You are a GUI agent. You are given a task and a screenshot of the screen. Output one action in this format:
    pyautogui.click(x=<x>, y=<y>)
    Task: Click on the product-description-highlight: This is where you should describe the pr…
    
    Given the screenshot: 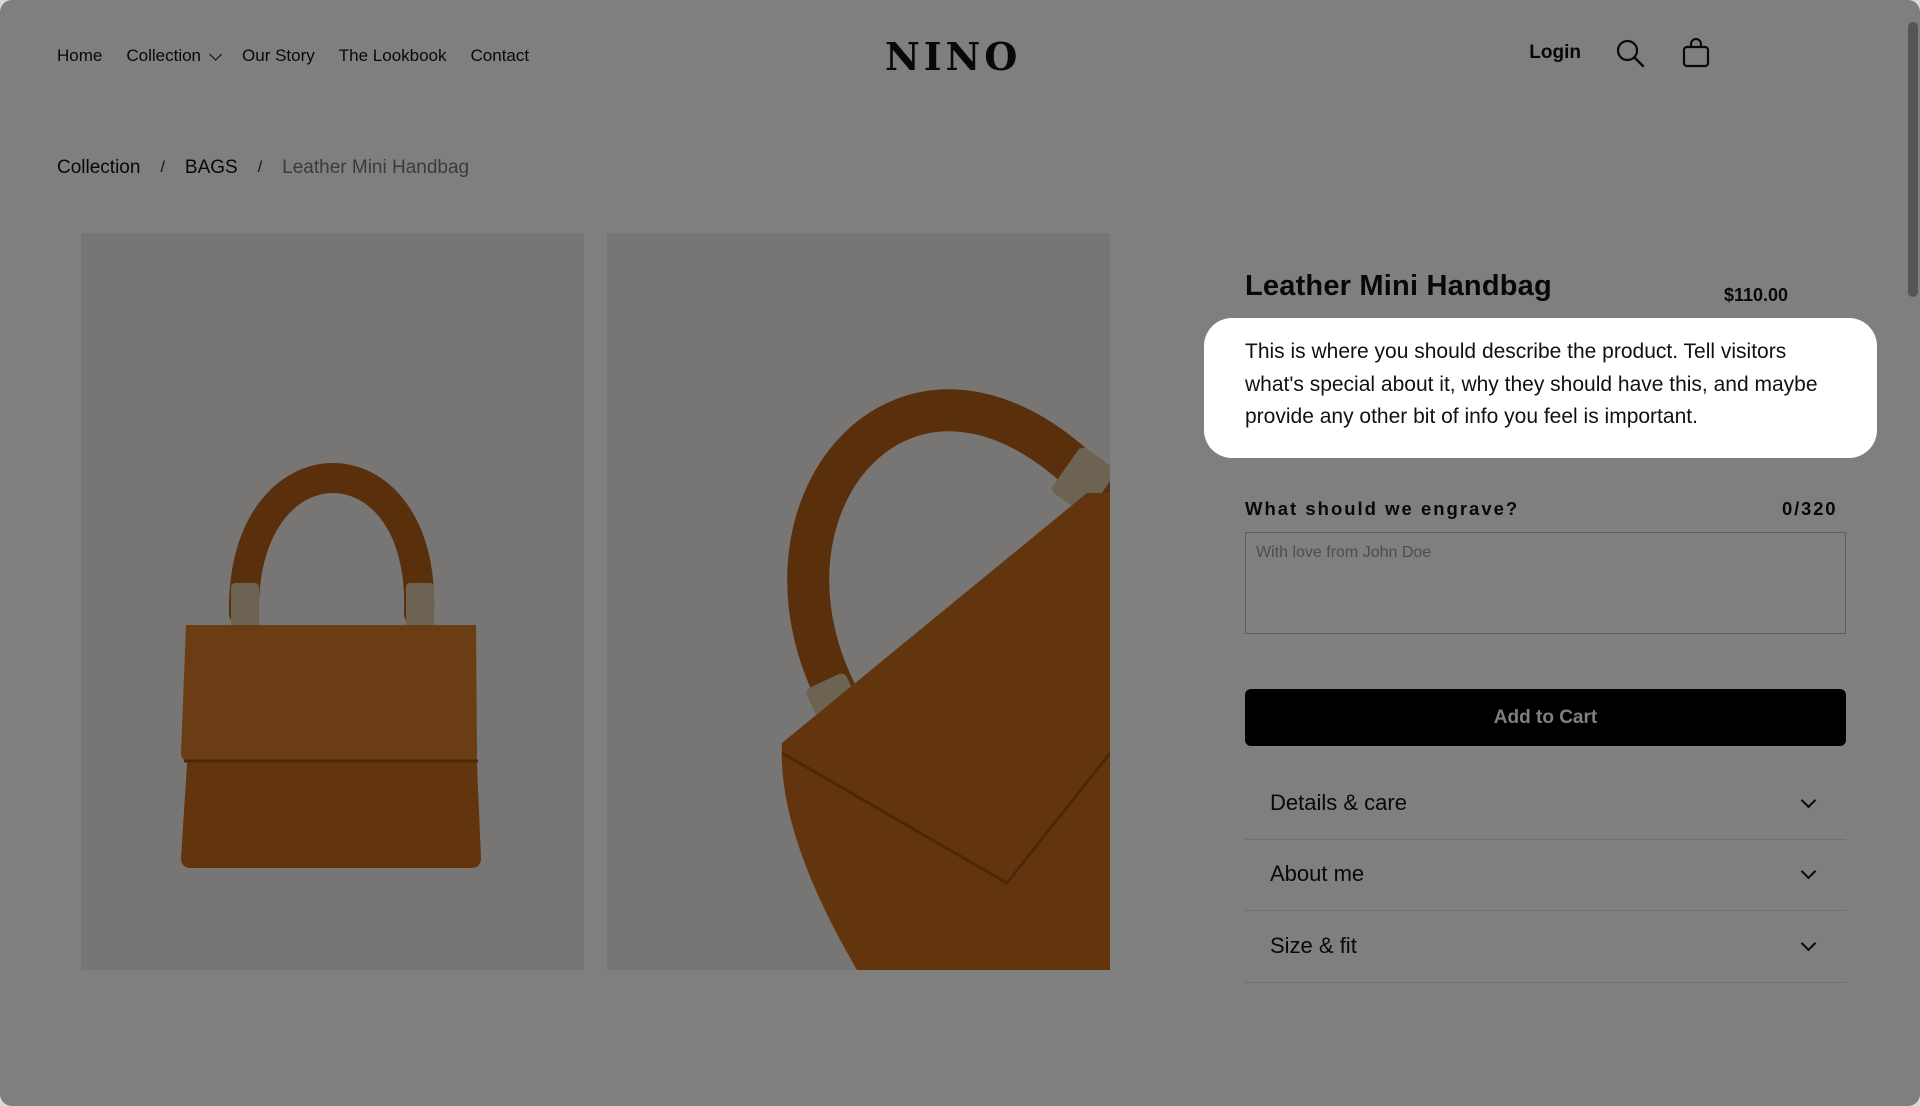 What is the action you would take?
    pyautogui.click(x=1540, y=388)
    